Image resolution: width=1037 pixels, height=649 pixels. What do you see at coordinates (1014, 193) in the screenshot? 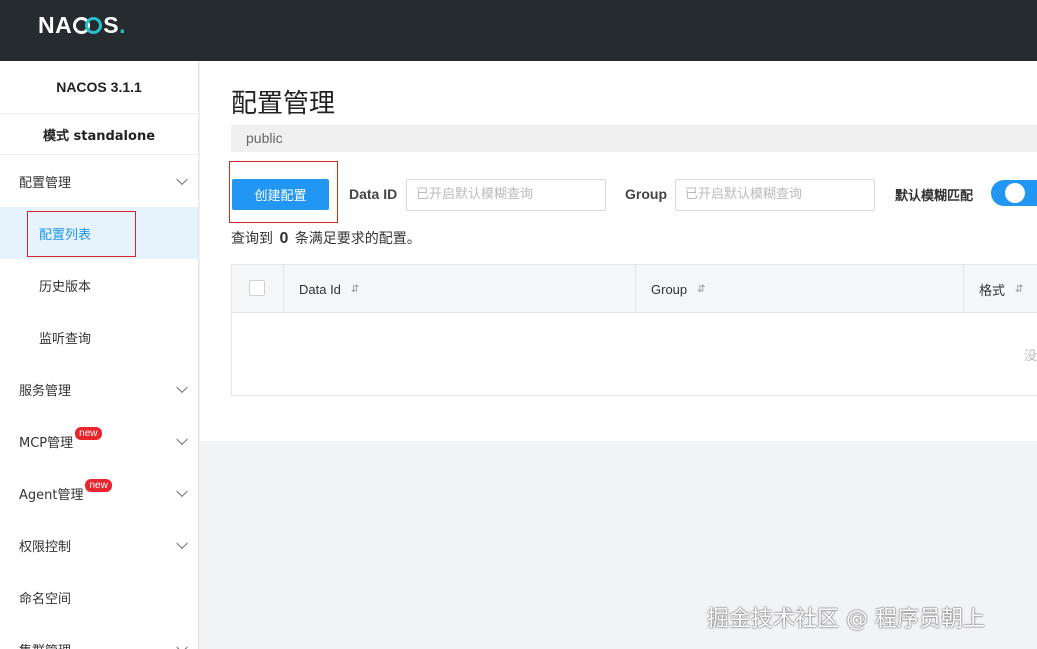
I see `fuzzy-match-toggle` at bounding box center [1014, 193].